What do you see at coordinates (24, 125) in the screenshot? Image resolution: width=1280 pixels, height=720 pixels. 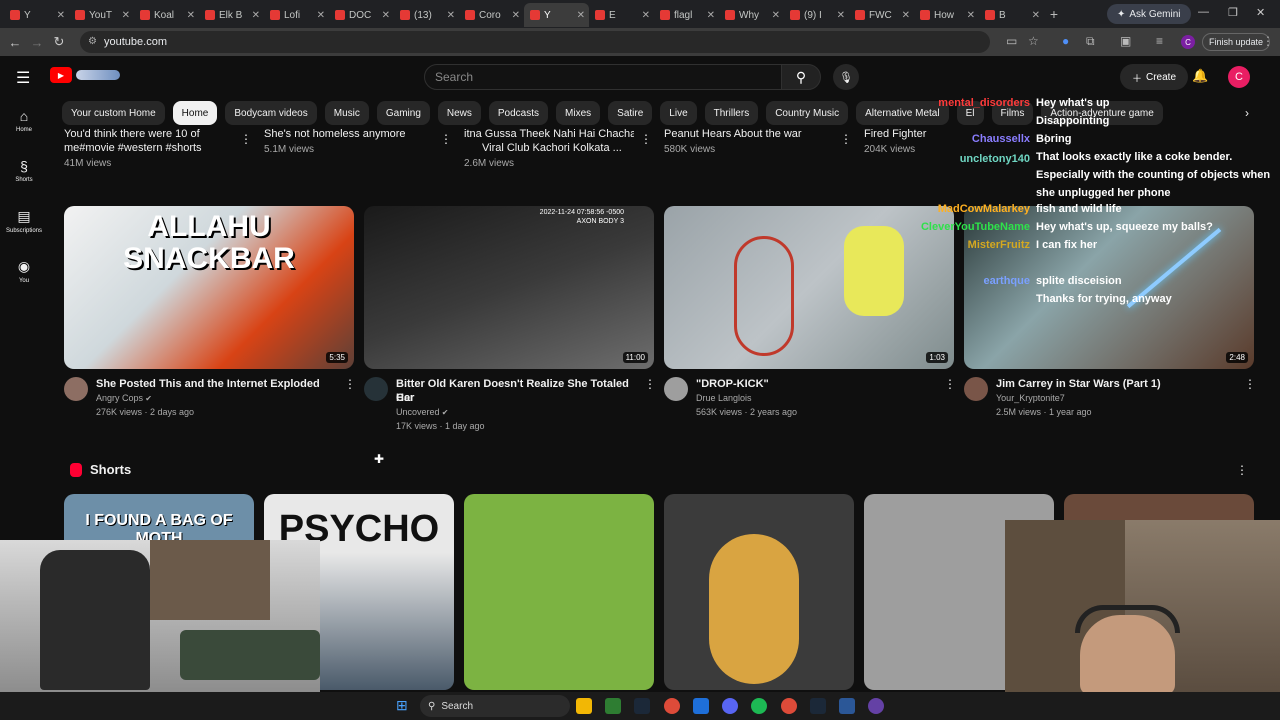 I see `sidebar-item-home: ⌂ Home` at bounding box center [24, 125].